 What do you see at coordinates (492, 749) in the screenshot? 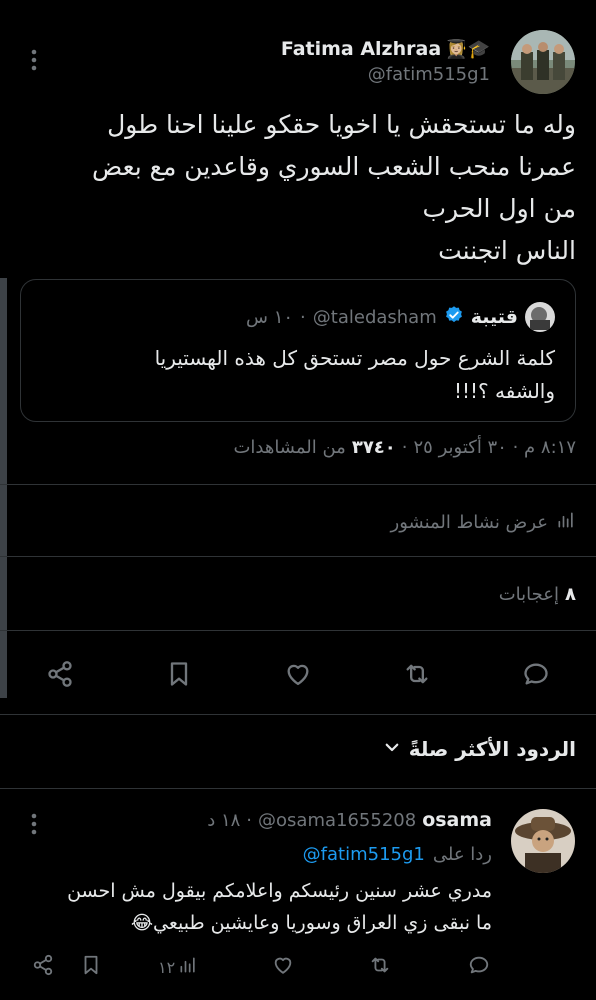
I see `replies-section-title: الردود الأكثر صلةً` at bounding box center [492, 749].